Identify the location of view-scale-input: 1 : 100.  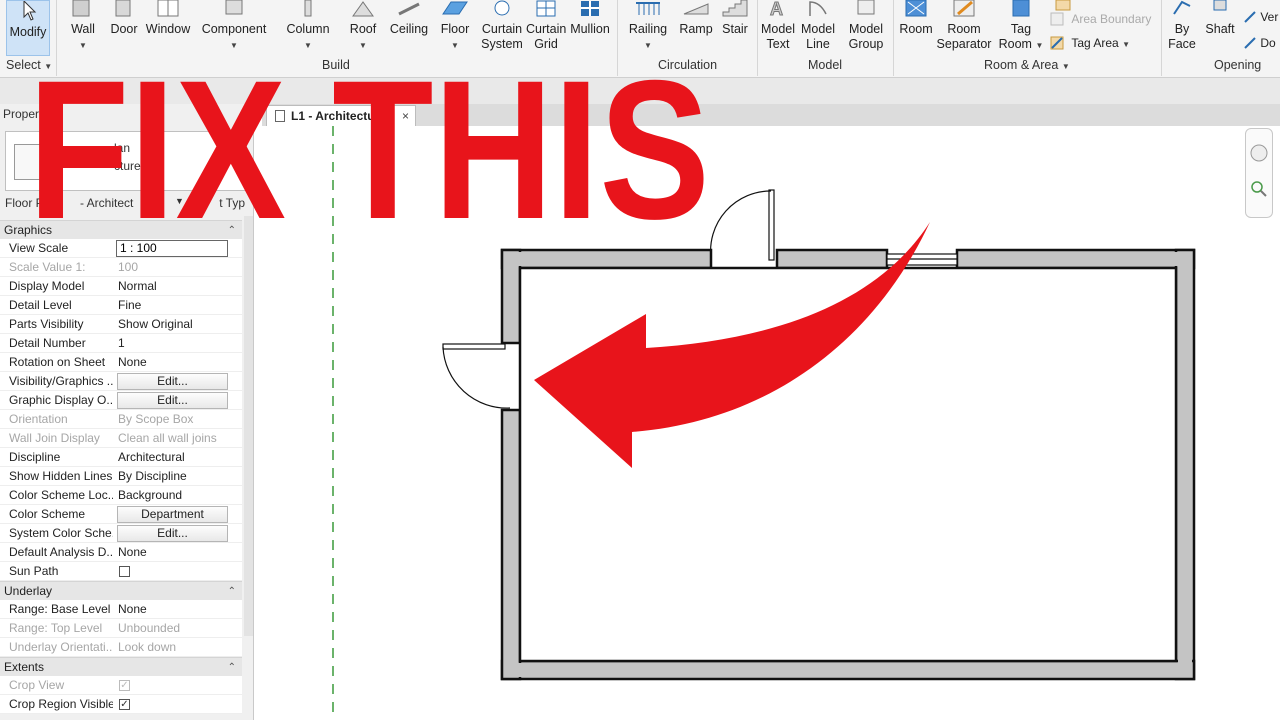
(172, 248).